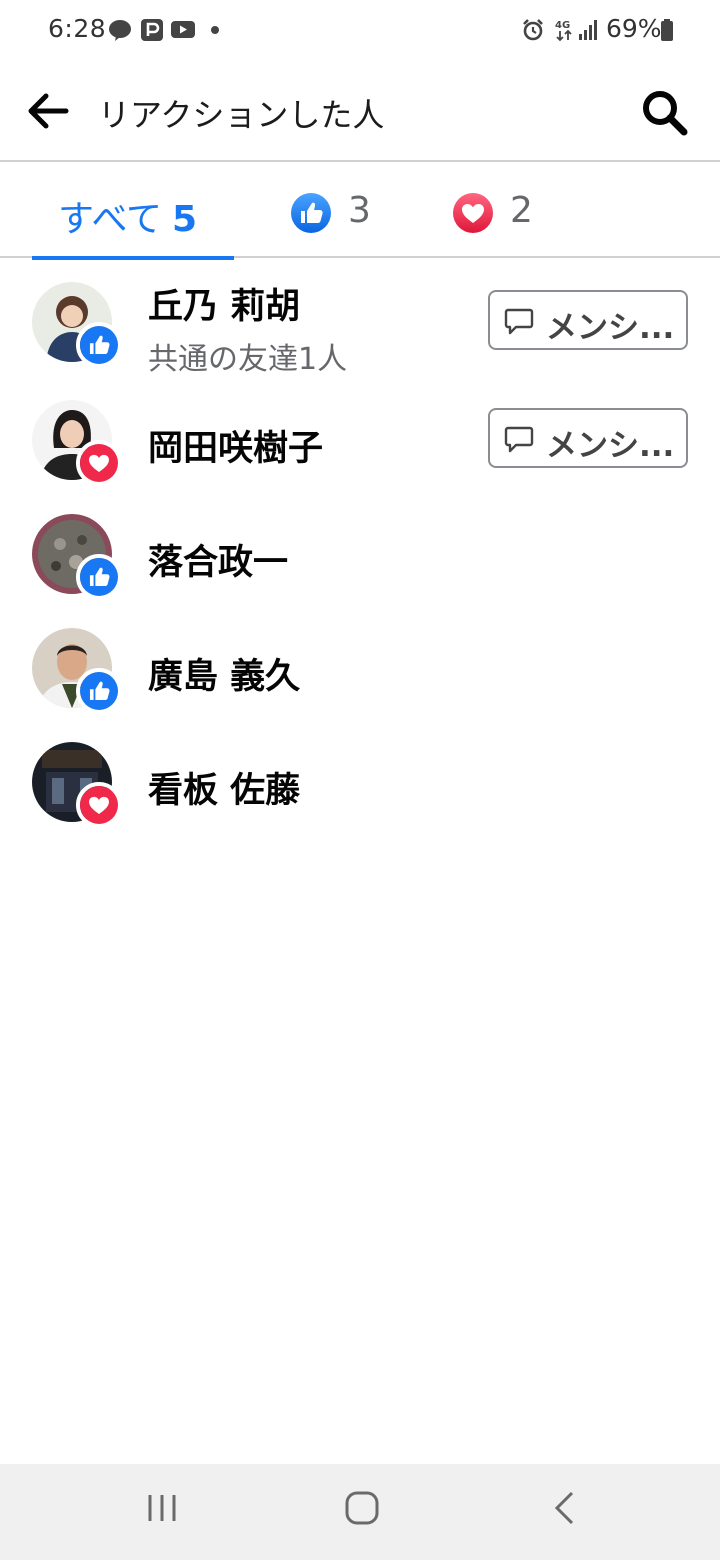 This screenshot has height=1560, width=720. I want to click on list-item: 看板 佐藤, so click(360, 786).